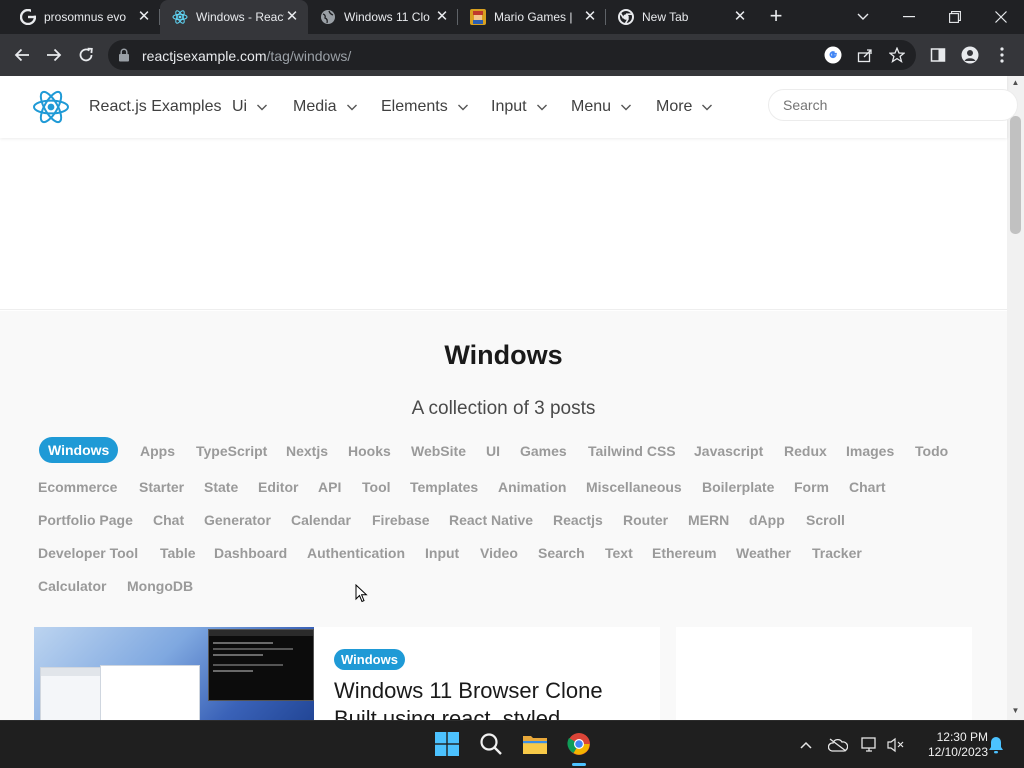  Describe the element at coordinates (833, 55) in the screenshot. I see `google-lens-icon` at that location.